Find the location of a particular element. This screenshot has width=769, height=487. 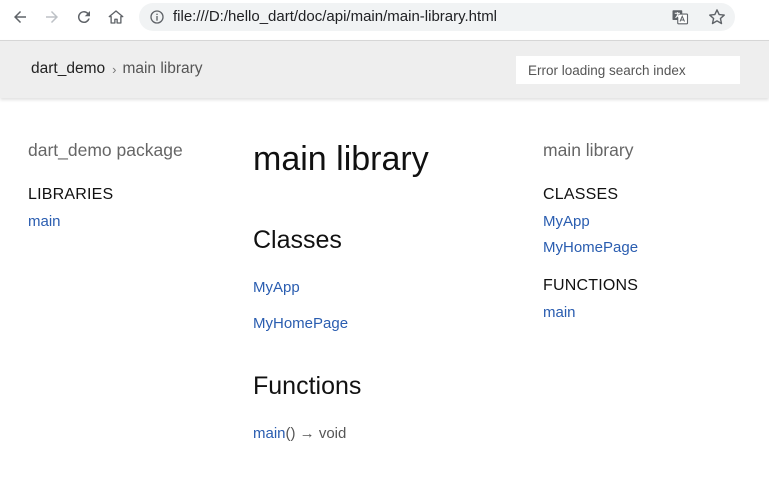

back-button is located at coordinates (20, 17).